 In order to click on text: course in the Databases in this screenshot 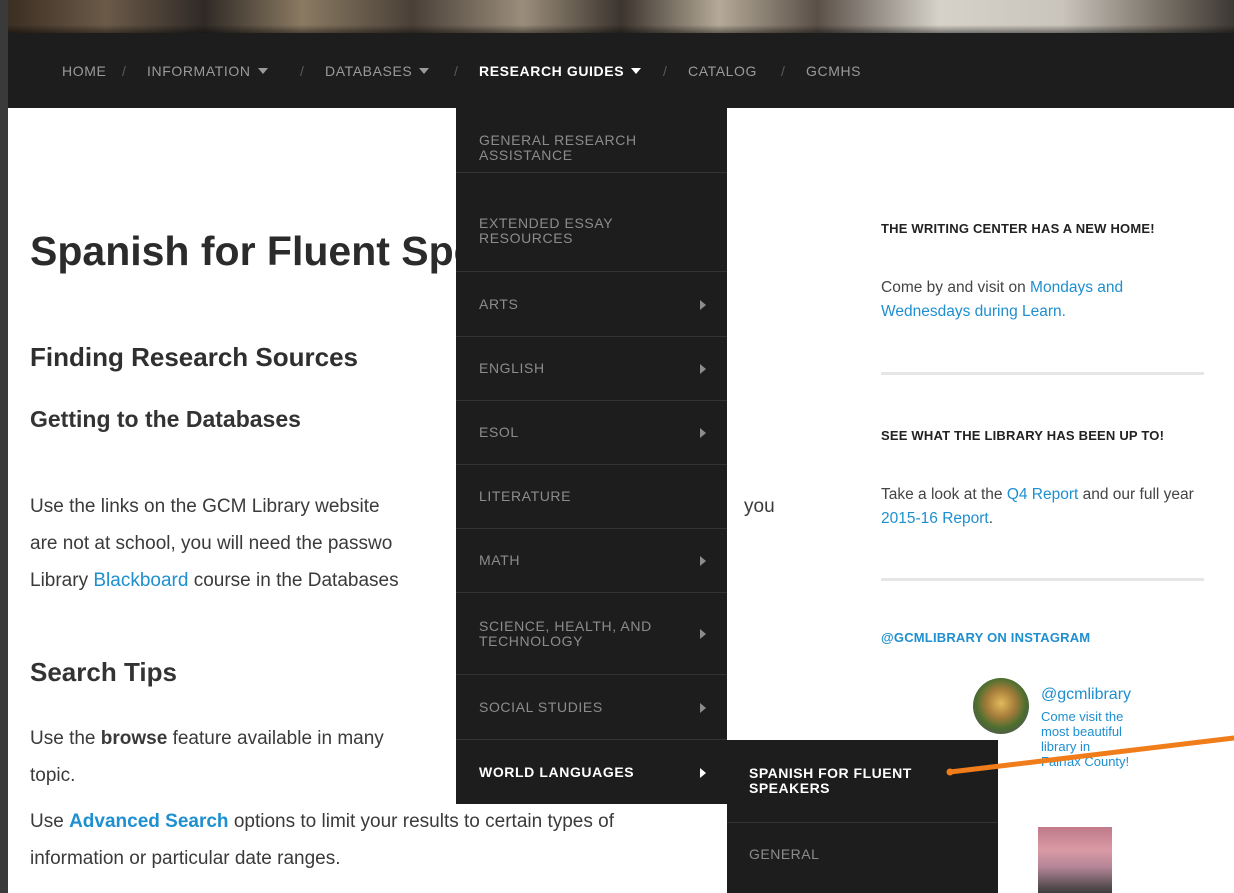, I will do `click(293, 580)`.